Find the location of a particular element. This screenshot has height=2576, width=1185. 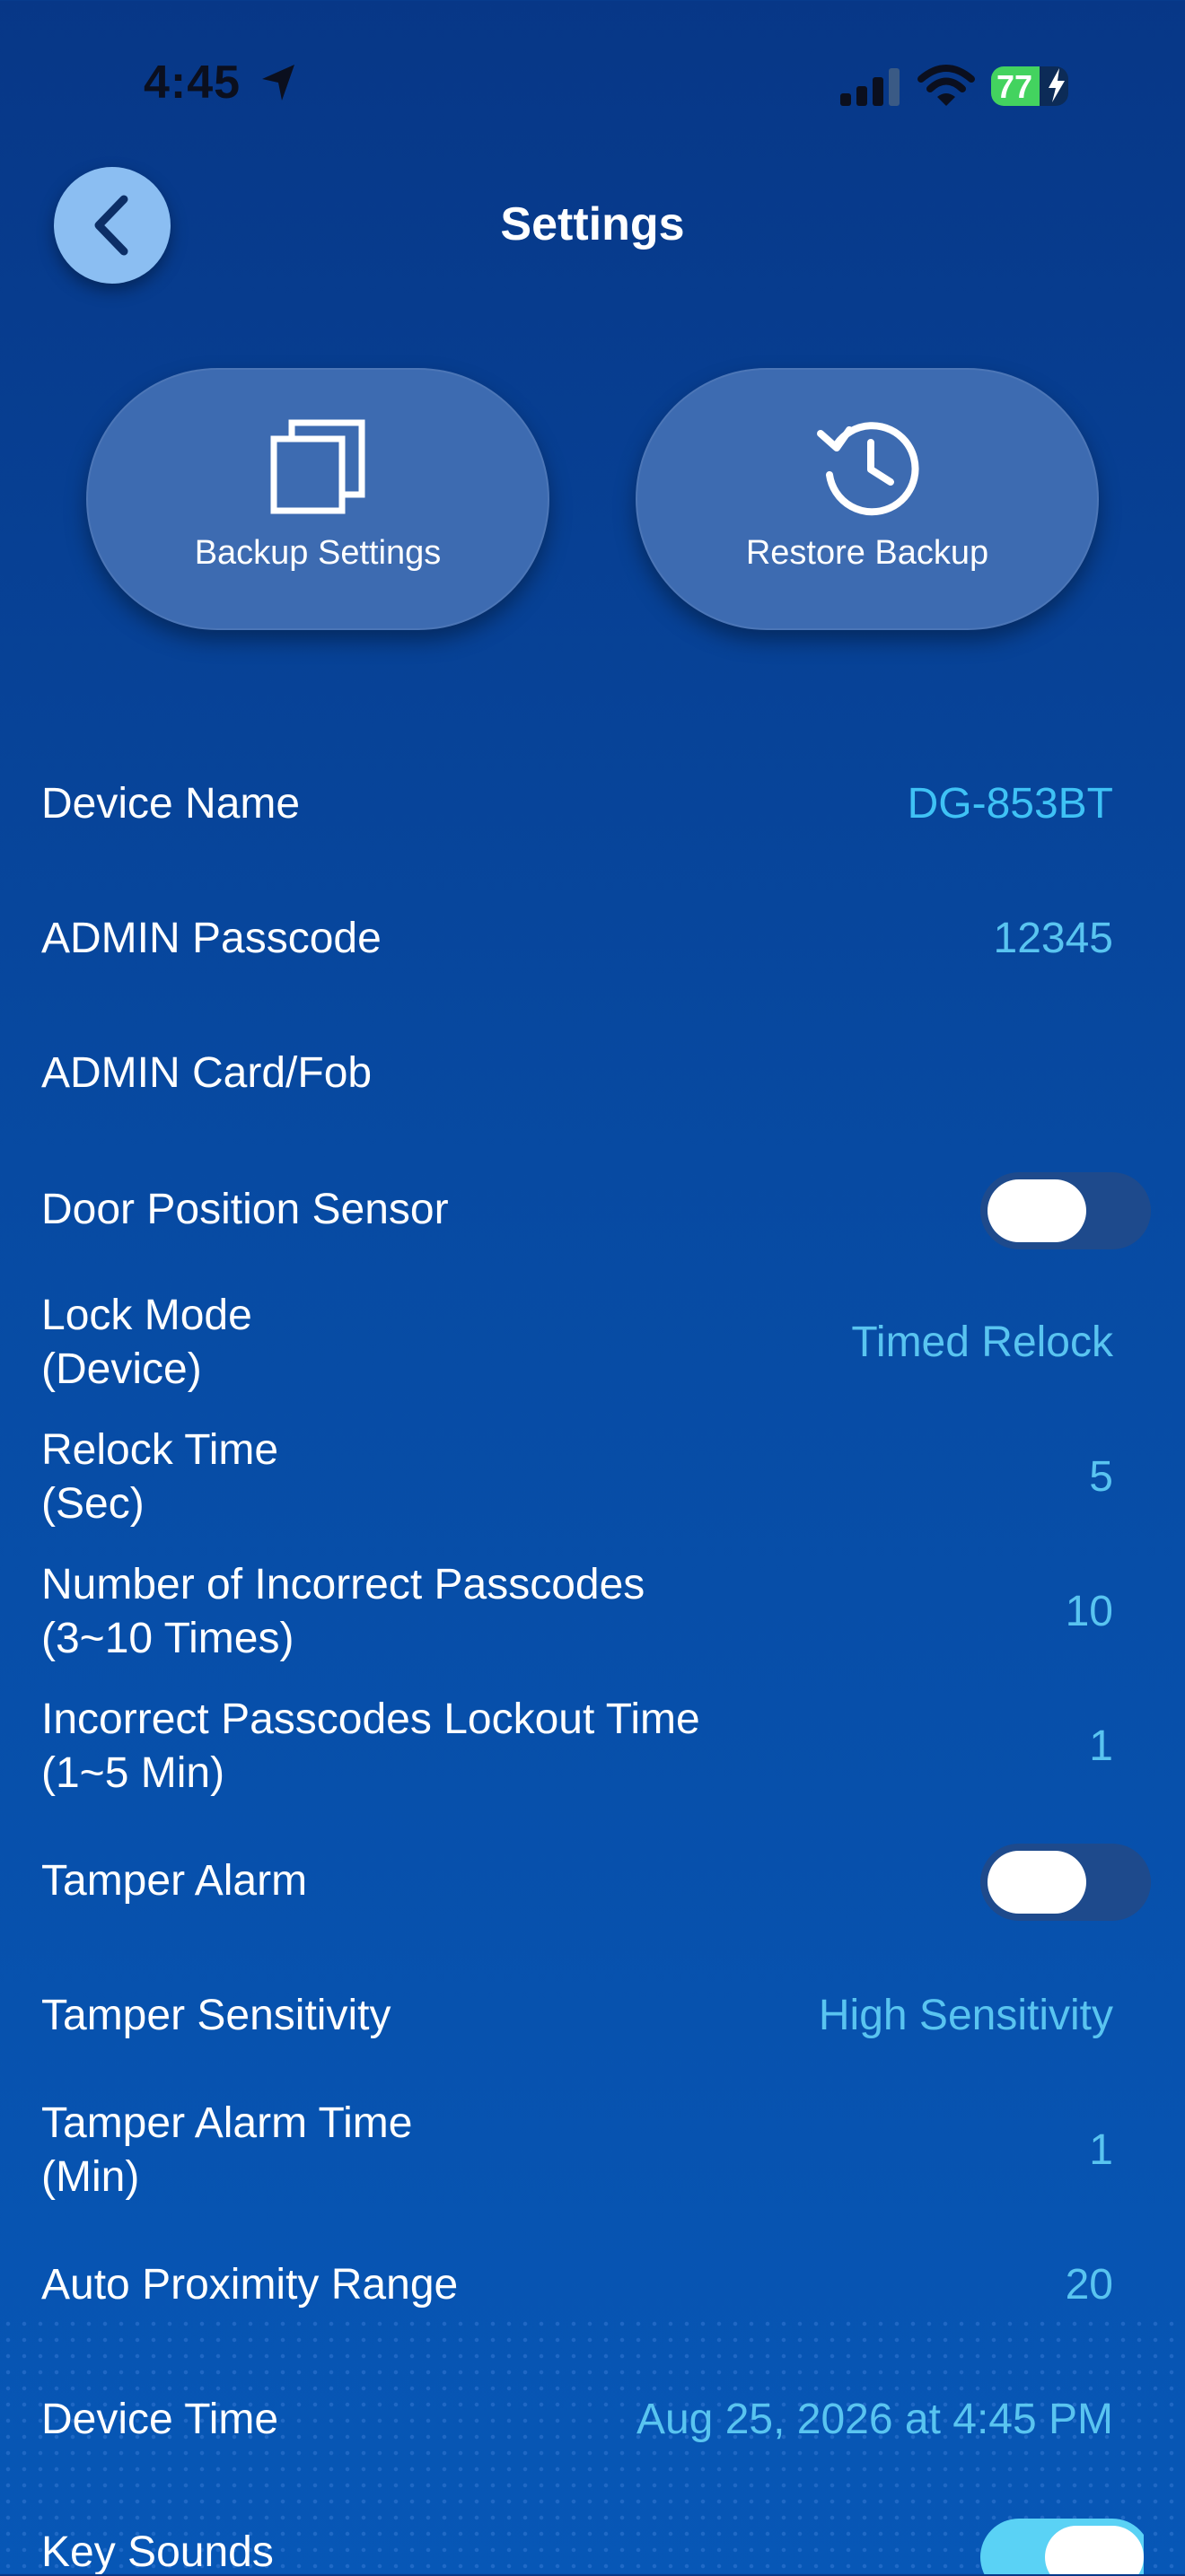

setting-label: ADMIN Card/Fob is located at coordinates (207, 1073).